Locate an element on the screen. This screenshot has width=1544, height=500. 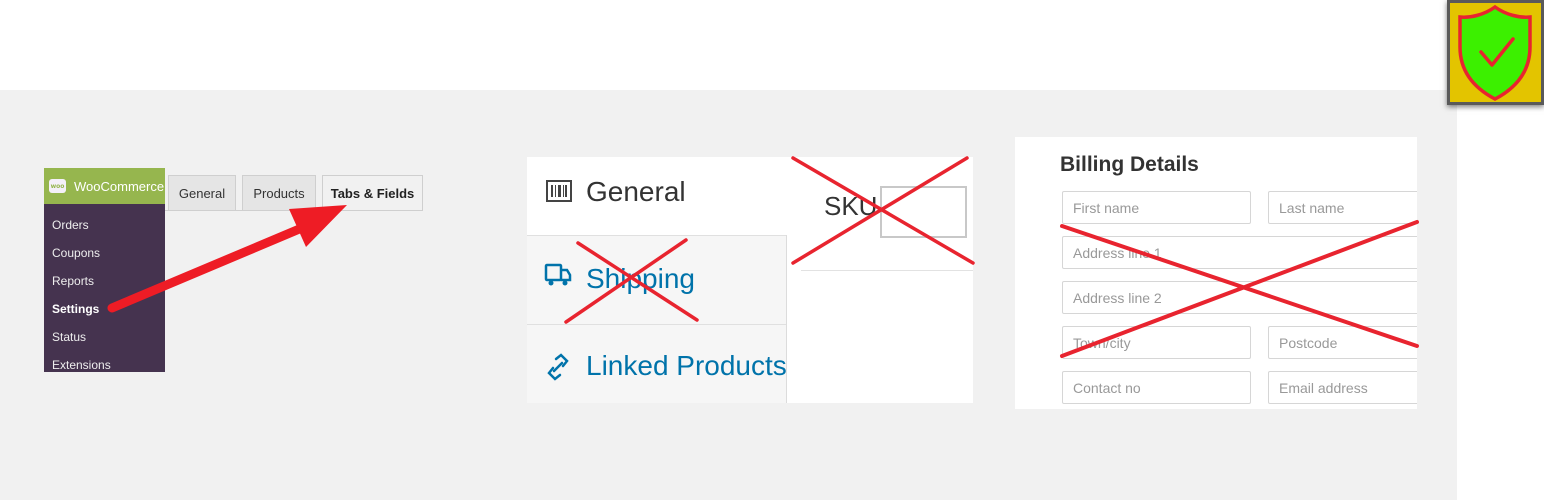
security-shield-badge is located at coordinates (1495, 52).